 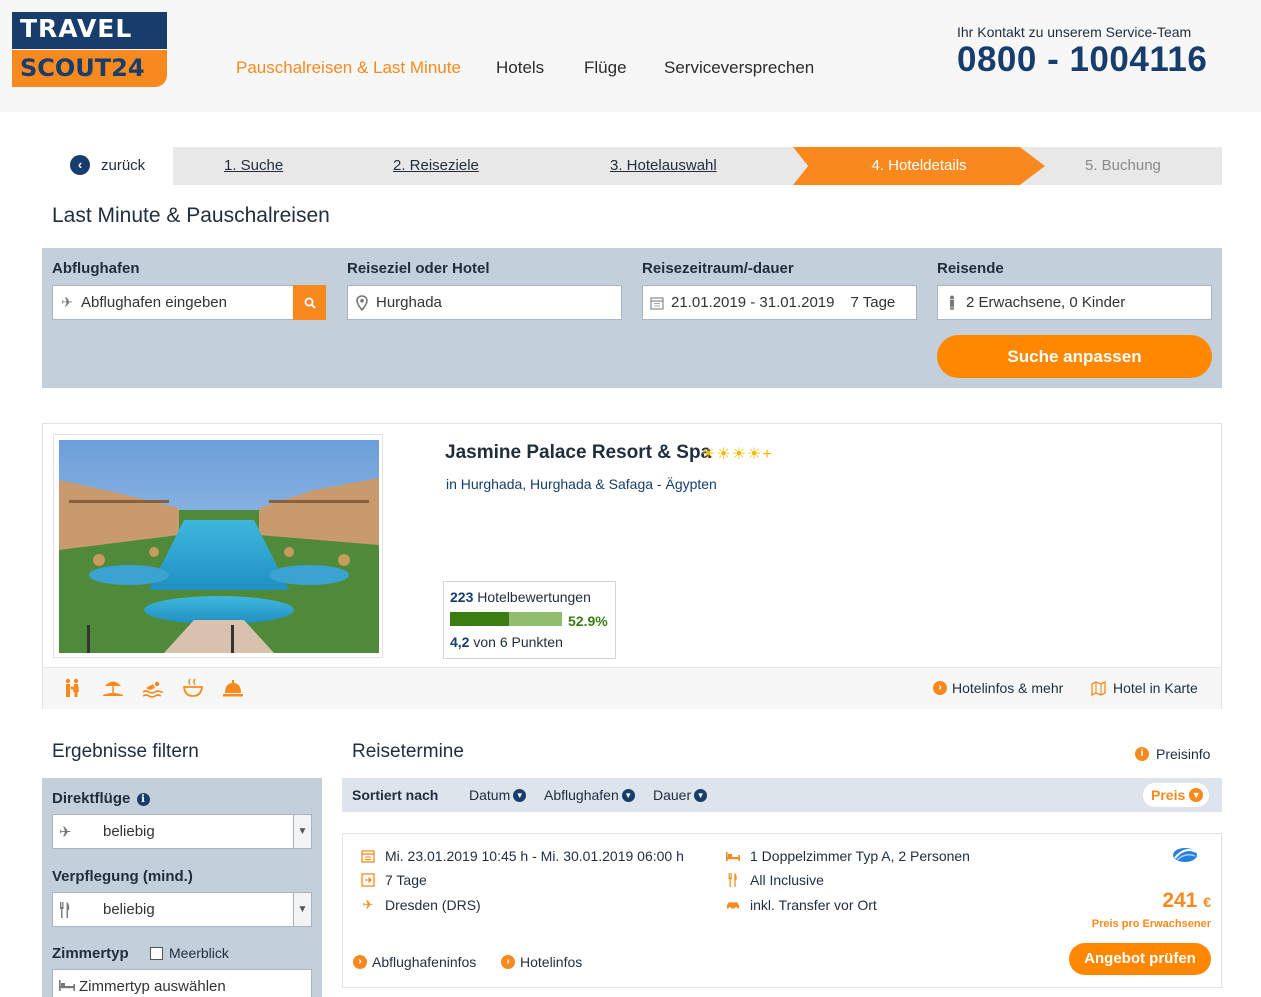 What do you see at coordinates (424, 962) in the screenshot?
I see `airport-info-link-label: Abflughafeninfos` at bounding box center [424, 962].